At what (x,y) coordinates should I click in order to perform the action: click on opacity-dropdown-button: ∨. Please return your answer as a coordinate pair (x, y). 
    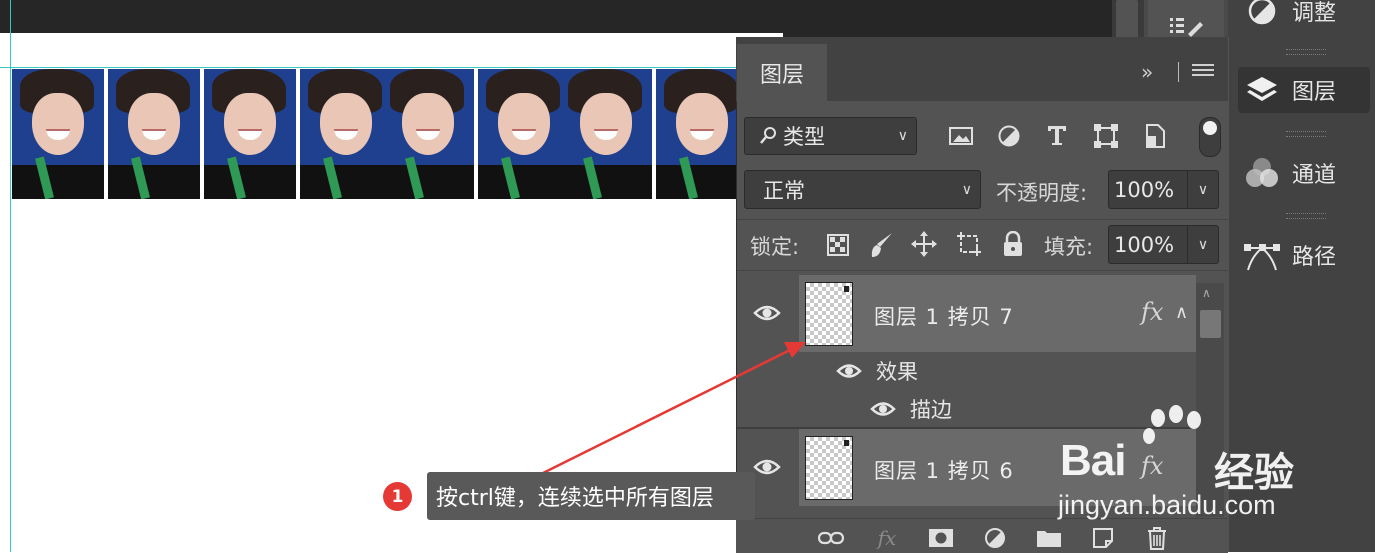
    Looking at the image, I should click on (1203, 189).